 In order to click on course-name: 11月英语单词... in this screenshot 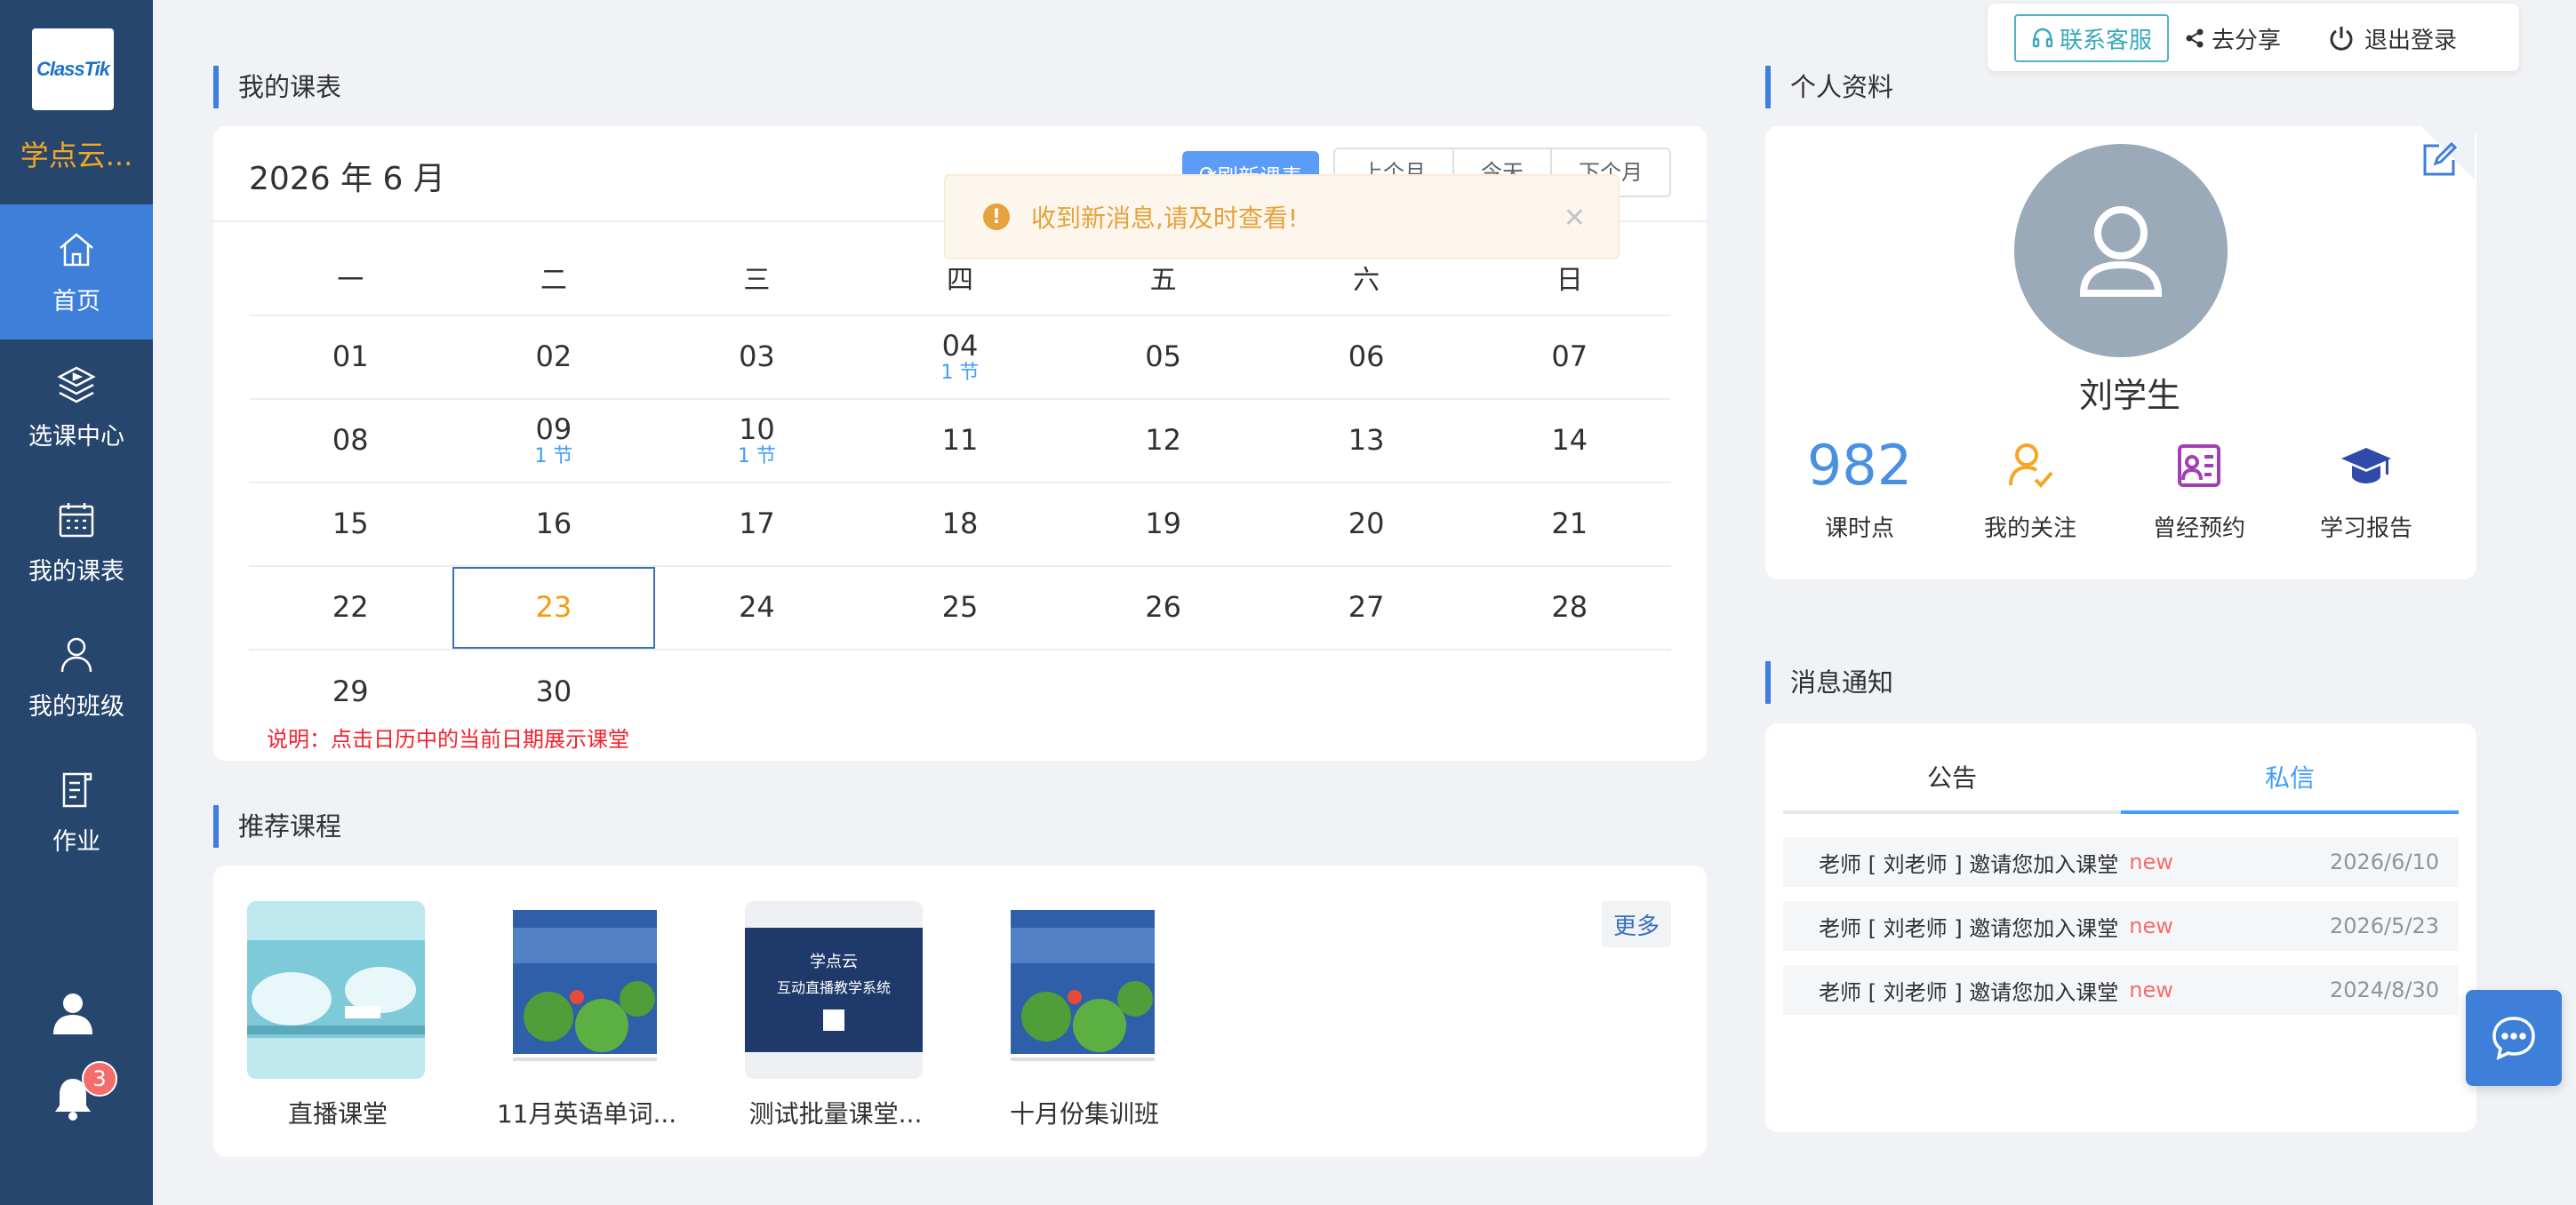, I will do `click(586, 1114)`.